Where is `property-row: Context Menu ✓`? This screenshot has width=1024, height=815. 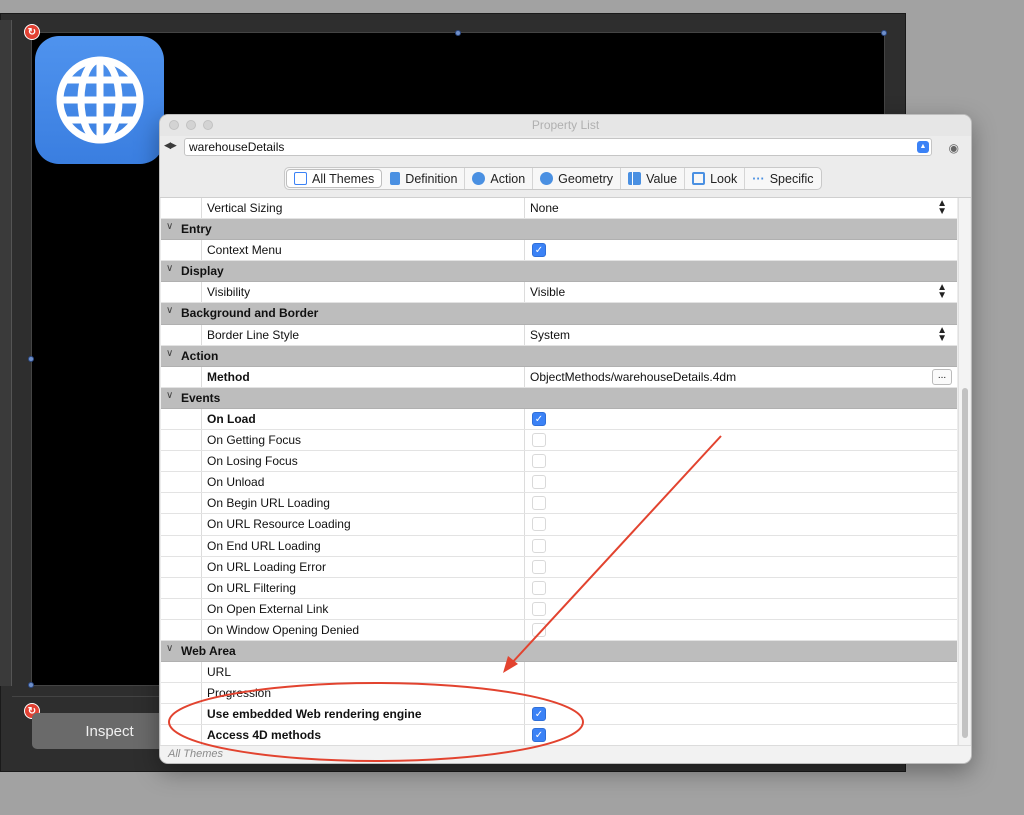
property-row: Context Menu ✓ is located at coordinates (559, 251).